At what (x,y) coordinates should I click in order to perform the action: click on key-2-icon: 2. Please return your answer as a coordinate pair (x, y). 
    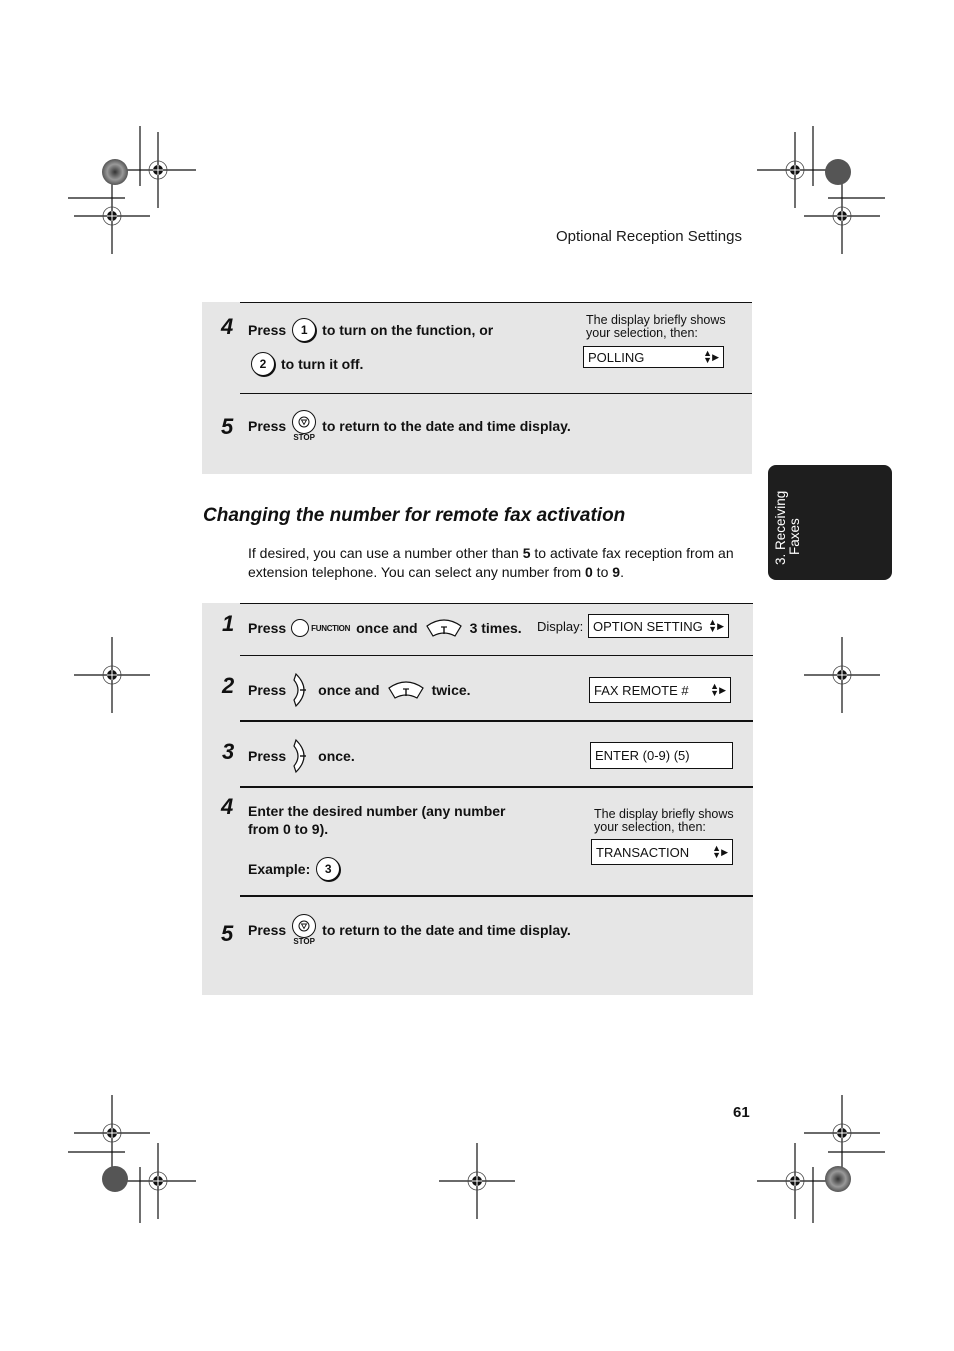
    Looking at the image, I should click on (263, 364).